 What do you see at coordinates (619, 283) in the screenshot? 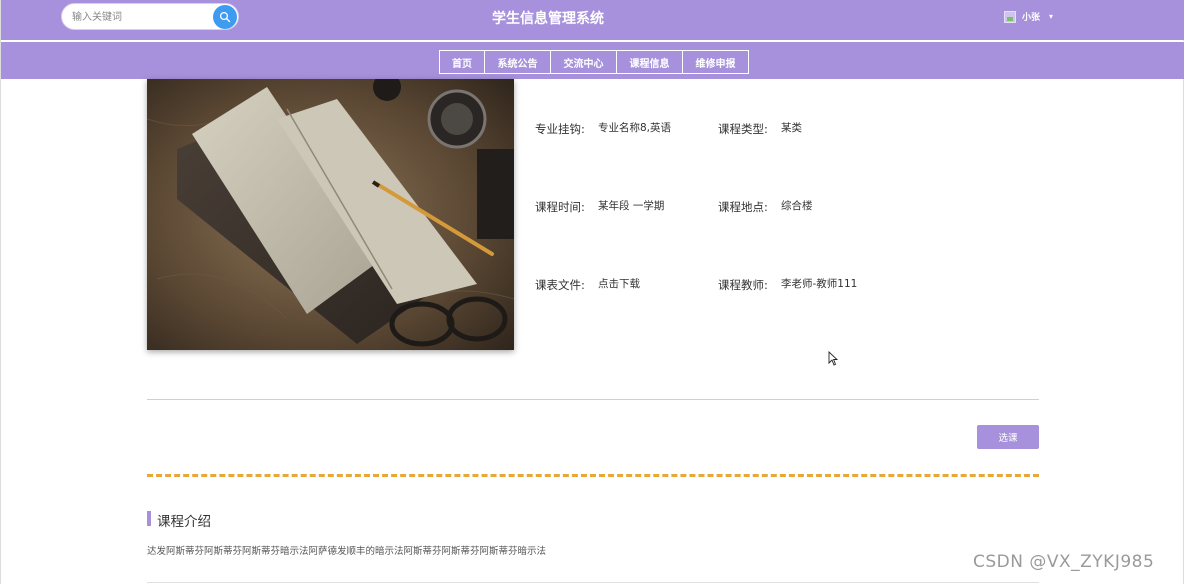
I see `download-link: 点击下载` at bounding box center [619, 283].